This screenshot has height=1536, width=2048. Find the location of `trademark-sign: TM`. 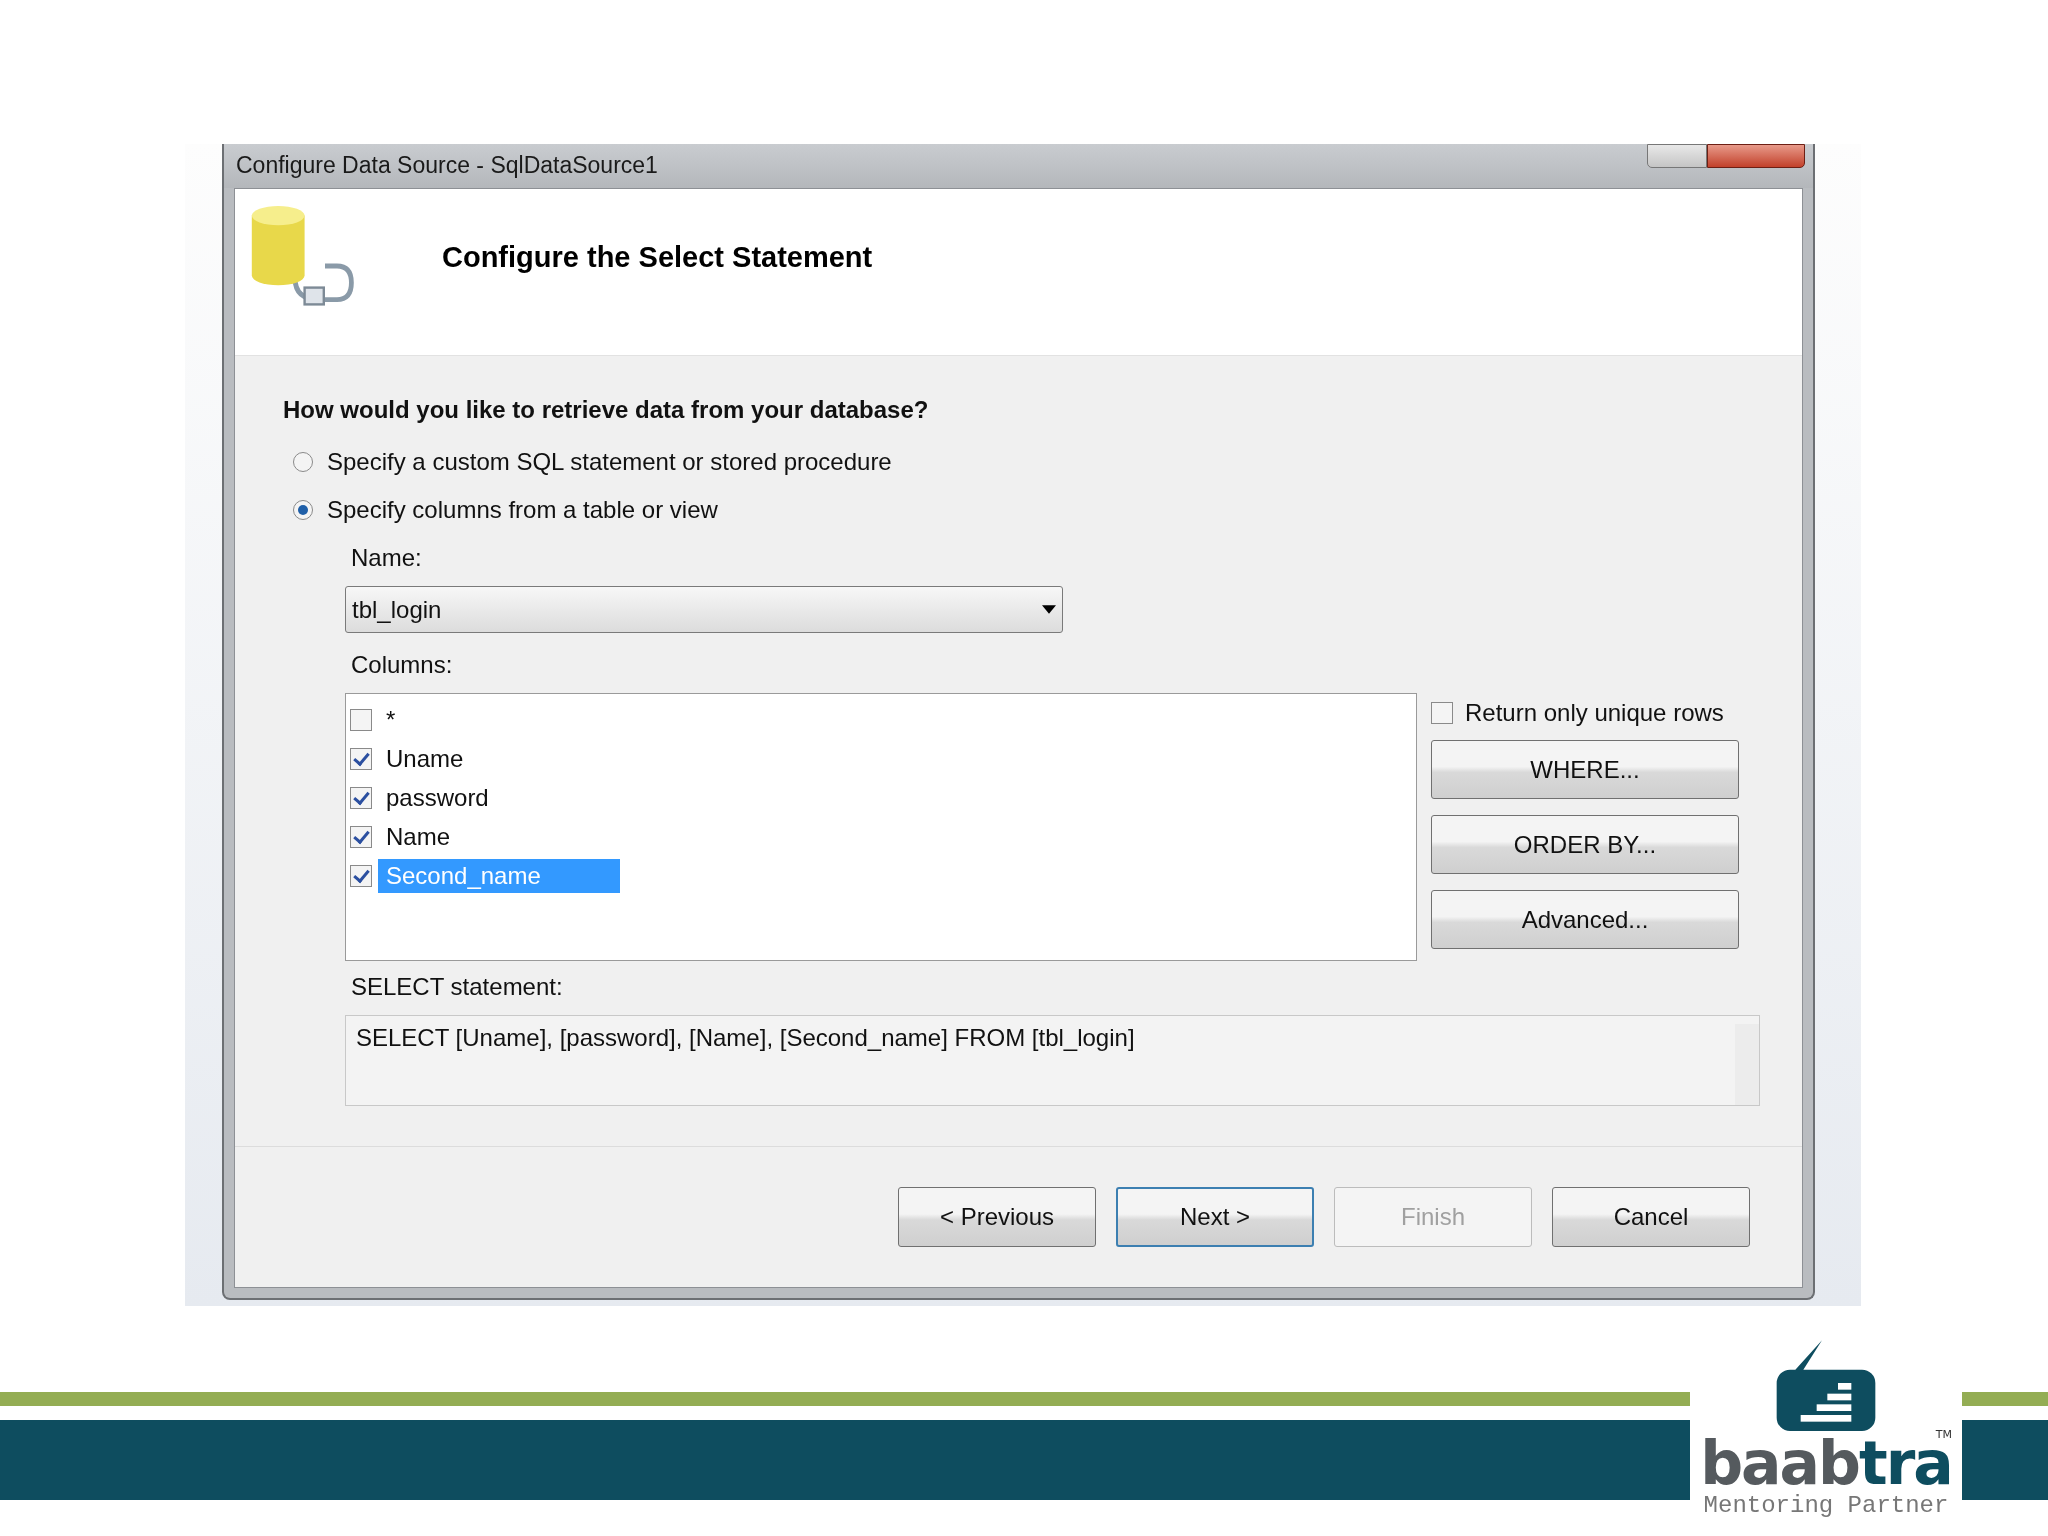

trademark-sign: TM is located at coordinates (1943, 1434).